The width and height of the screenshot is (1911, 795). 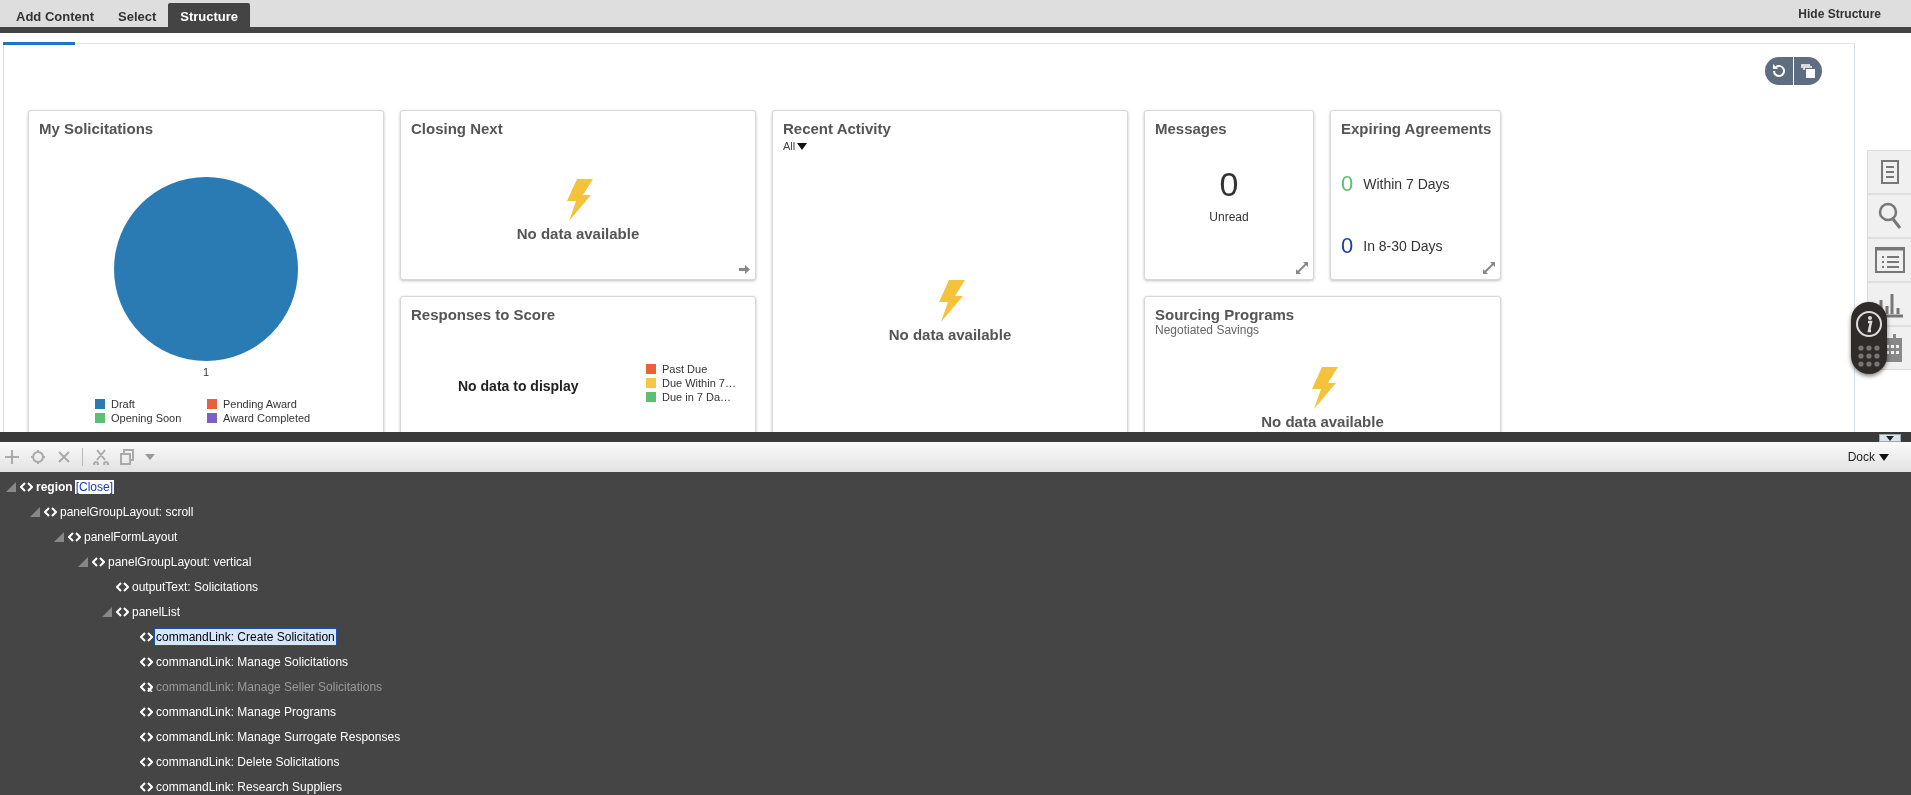 I want to click on help-menu, so click(x=1869, y=338).